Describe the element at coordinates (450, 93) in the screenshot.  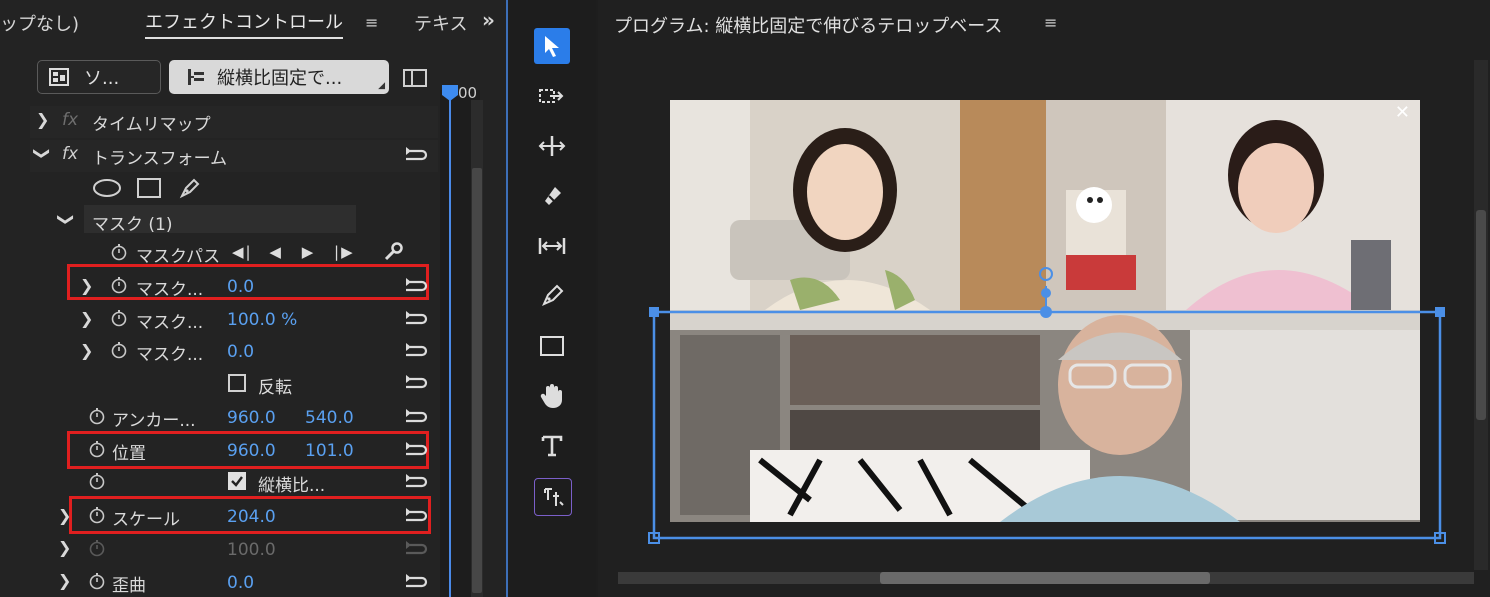
I see `playhead-handle-icon` at that location.